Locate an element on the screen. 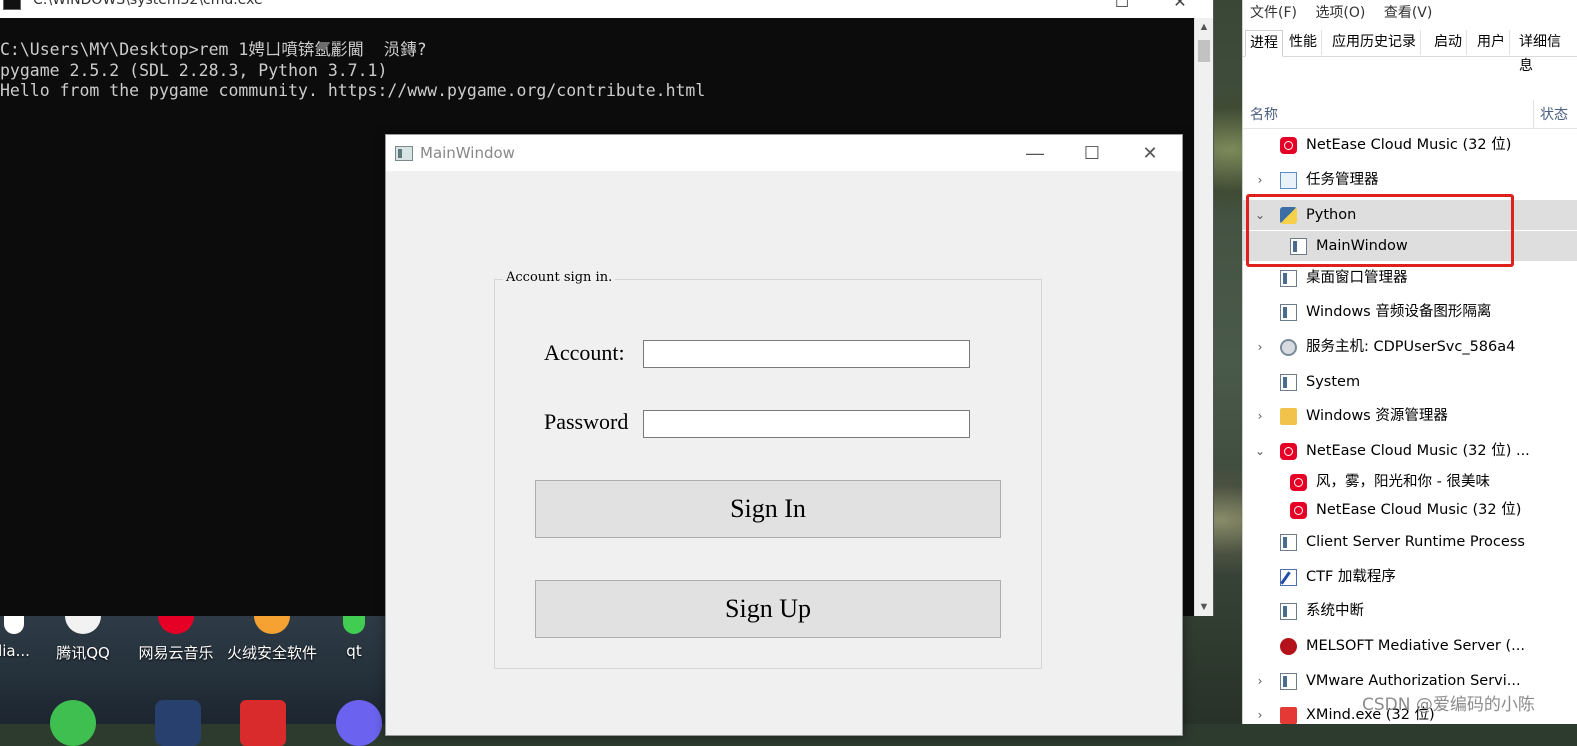 The height and width of the screenshot is (746, 1577). task-manager-tabs: 进程 性能 应用历史记录 启动 用户 详细信息 is located at coordinates (1410, 52).